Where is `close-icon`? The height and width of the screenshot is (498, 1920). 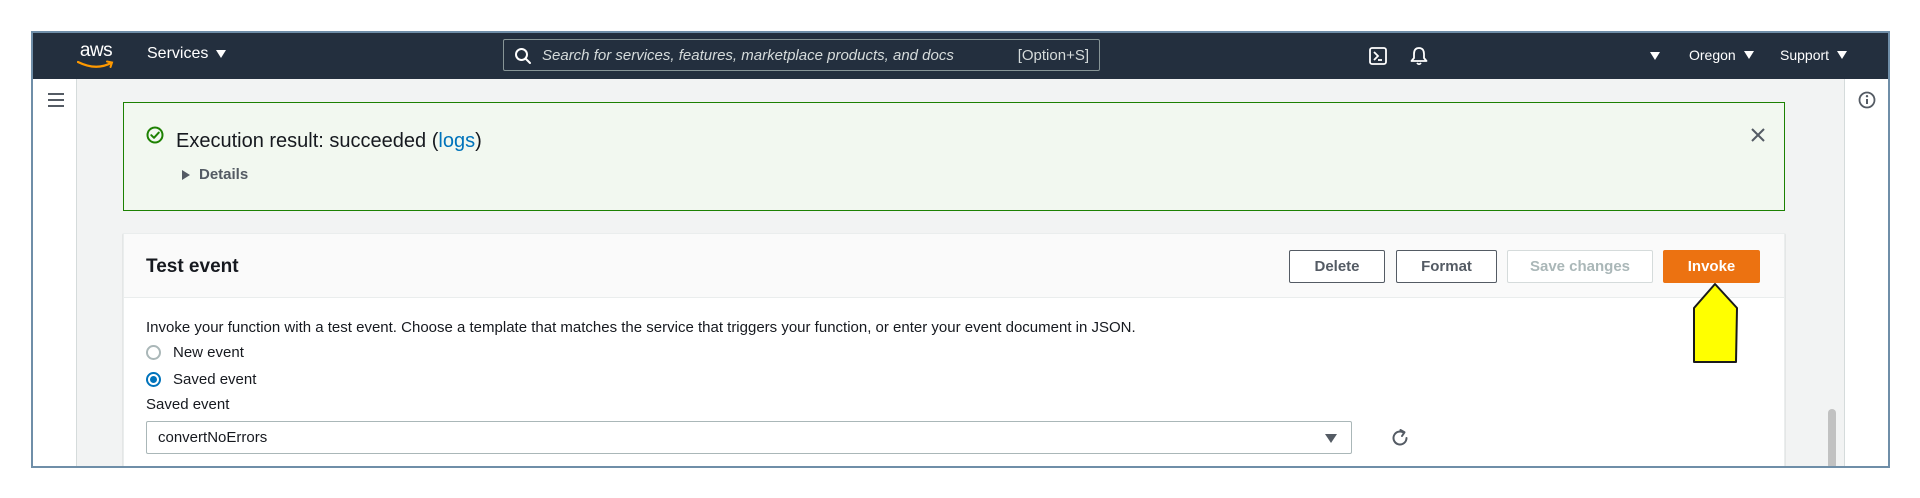
close-icon is located at coordinates (1758, 135).